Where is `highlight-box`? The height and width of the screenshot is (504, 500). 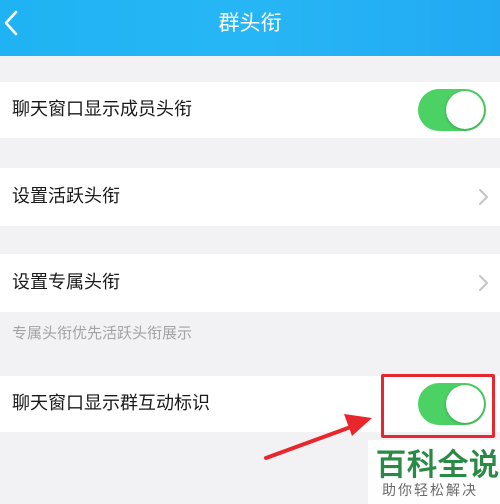
highlight-box is located at coordinates (438, 406).